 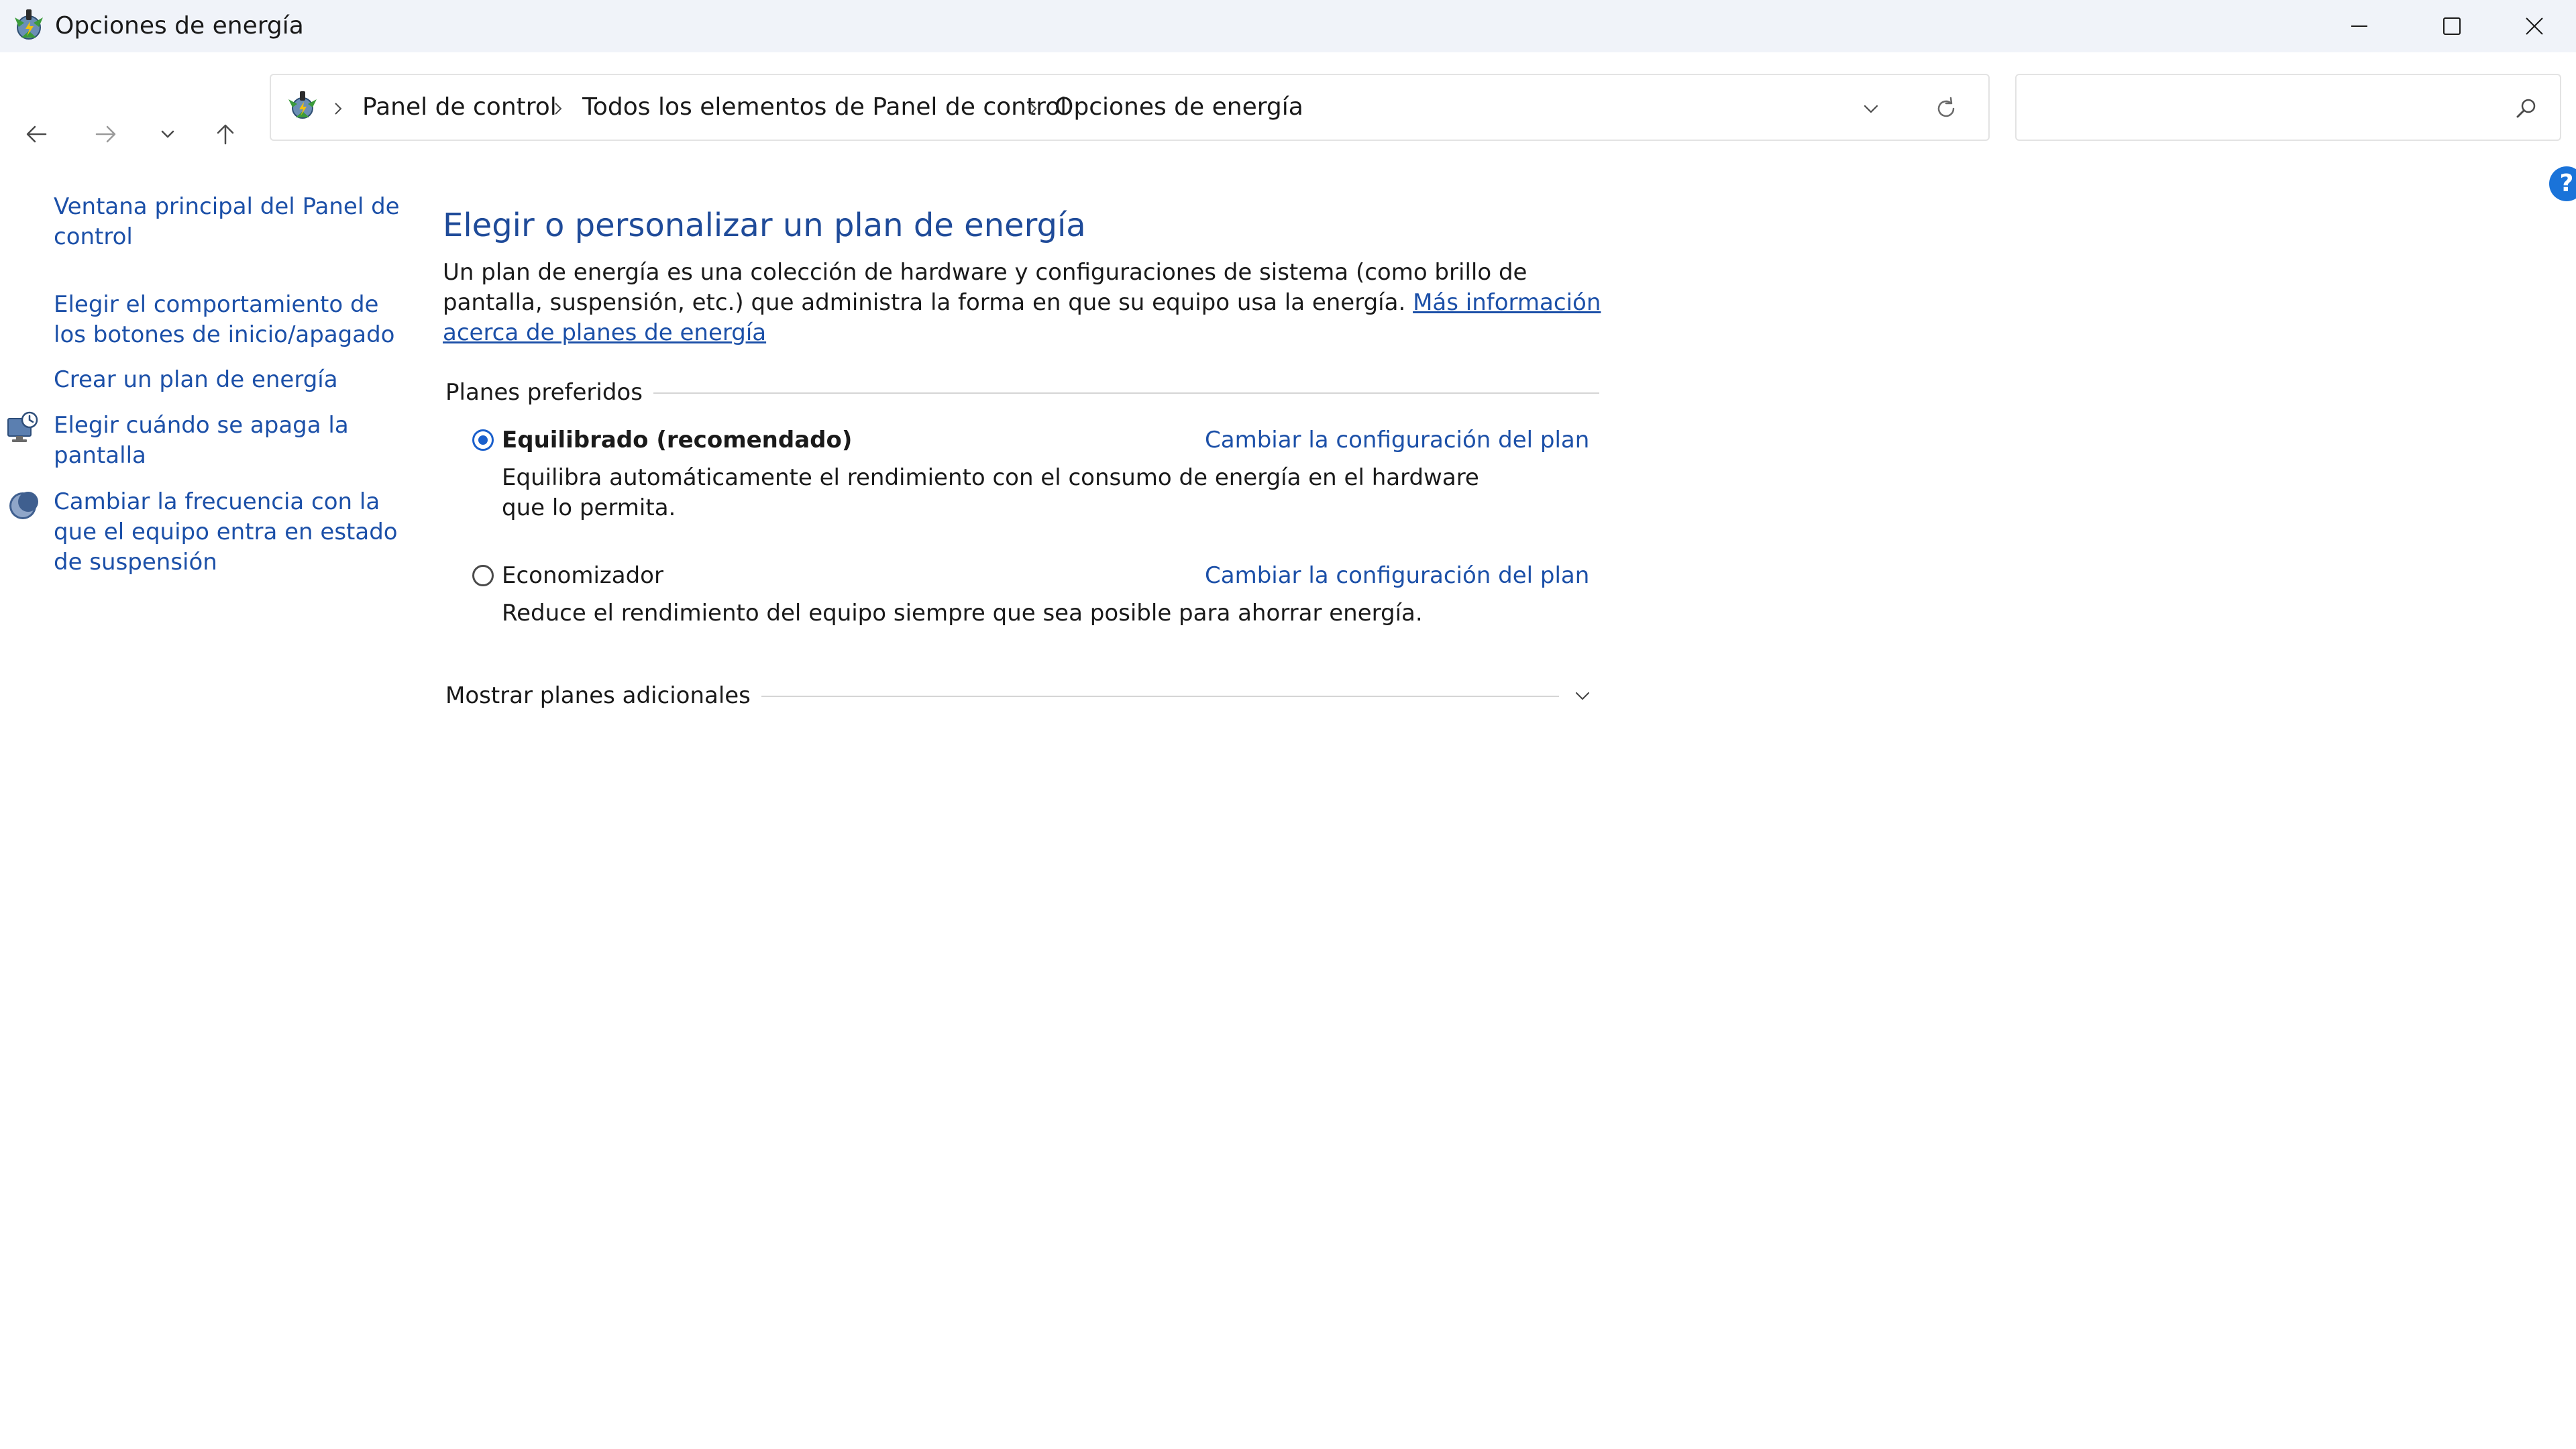 What do you see at coordinates (228, 380) in the screenshot?
I see `sidebar-link-create-plan: Crear un plan de energía` at bounding box center [228, 380].